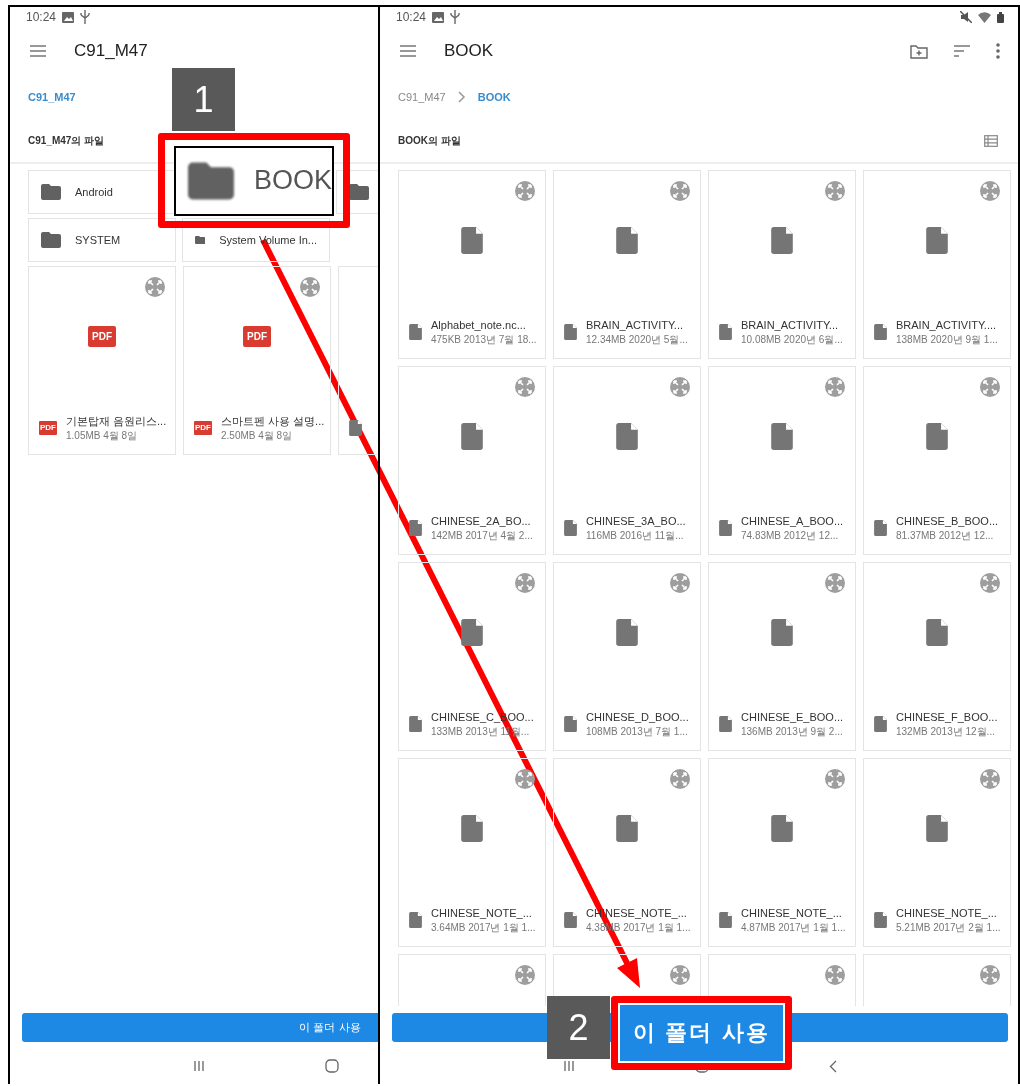 Image resolution: width=1020 pixels, height=1086 pixels. Describe the element at coordinates (984, 17) in the screenshot. I see `wifi-icon` at that location.